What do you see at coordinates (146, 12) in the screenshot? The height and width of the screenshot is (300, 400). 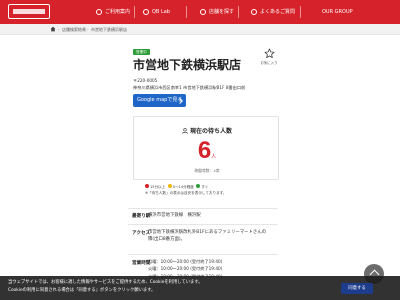 I see `lab-icon` at bounding box center [146, 12].